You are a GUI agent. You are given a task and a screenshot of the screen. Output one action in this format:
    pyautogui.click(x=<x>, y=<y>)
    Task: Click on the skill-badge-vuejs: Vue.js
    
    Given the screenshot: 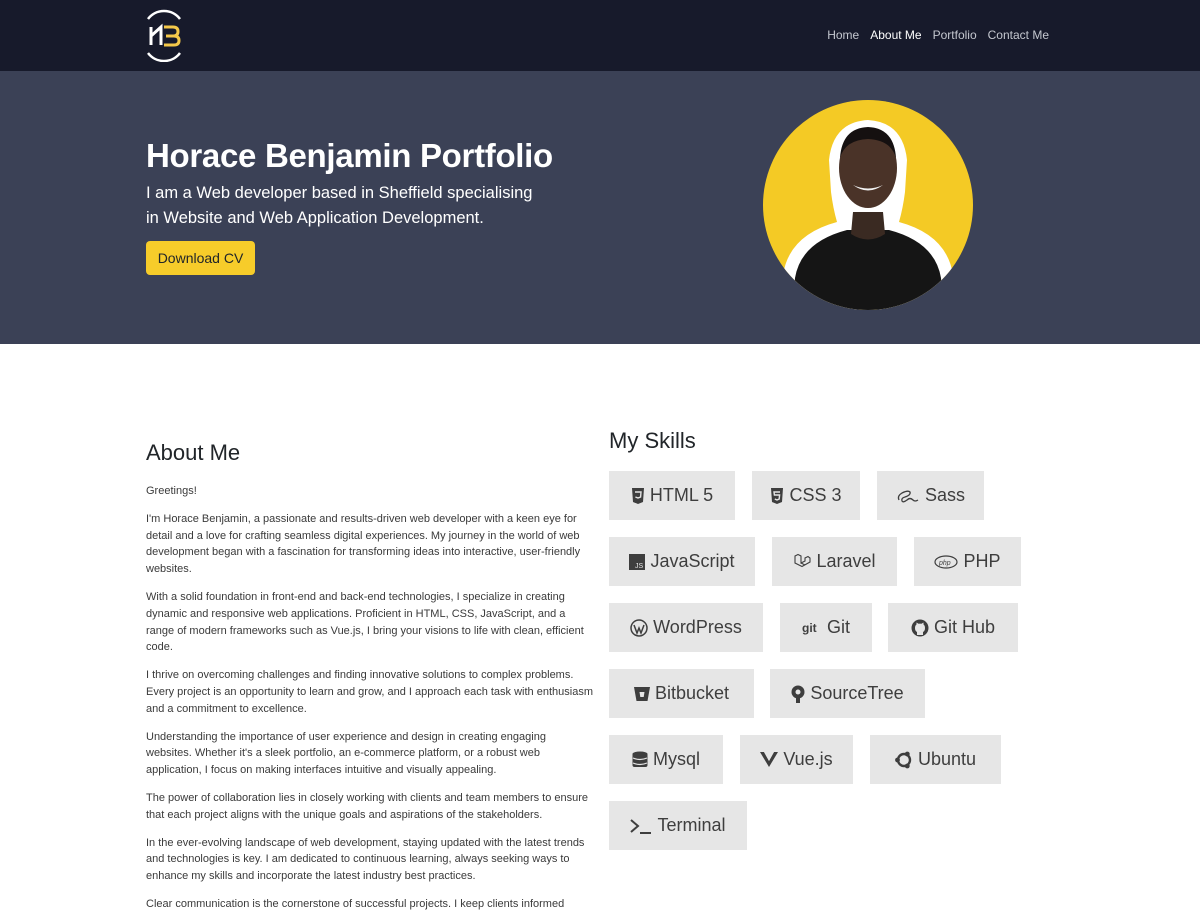 What is the action you would take?
    pyautogui.click(x=796, y=759)
    